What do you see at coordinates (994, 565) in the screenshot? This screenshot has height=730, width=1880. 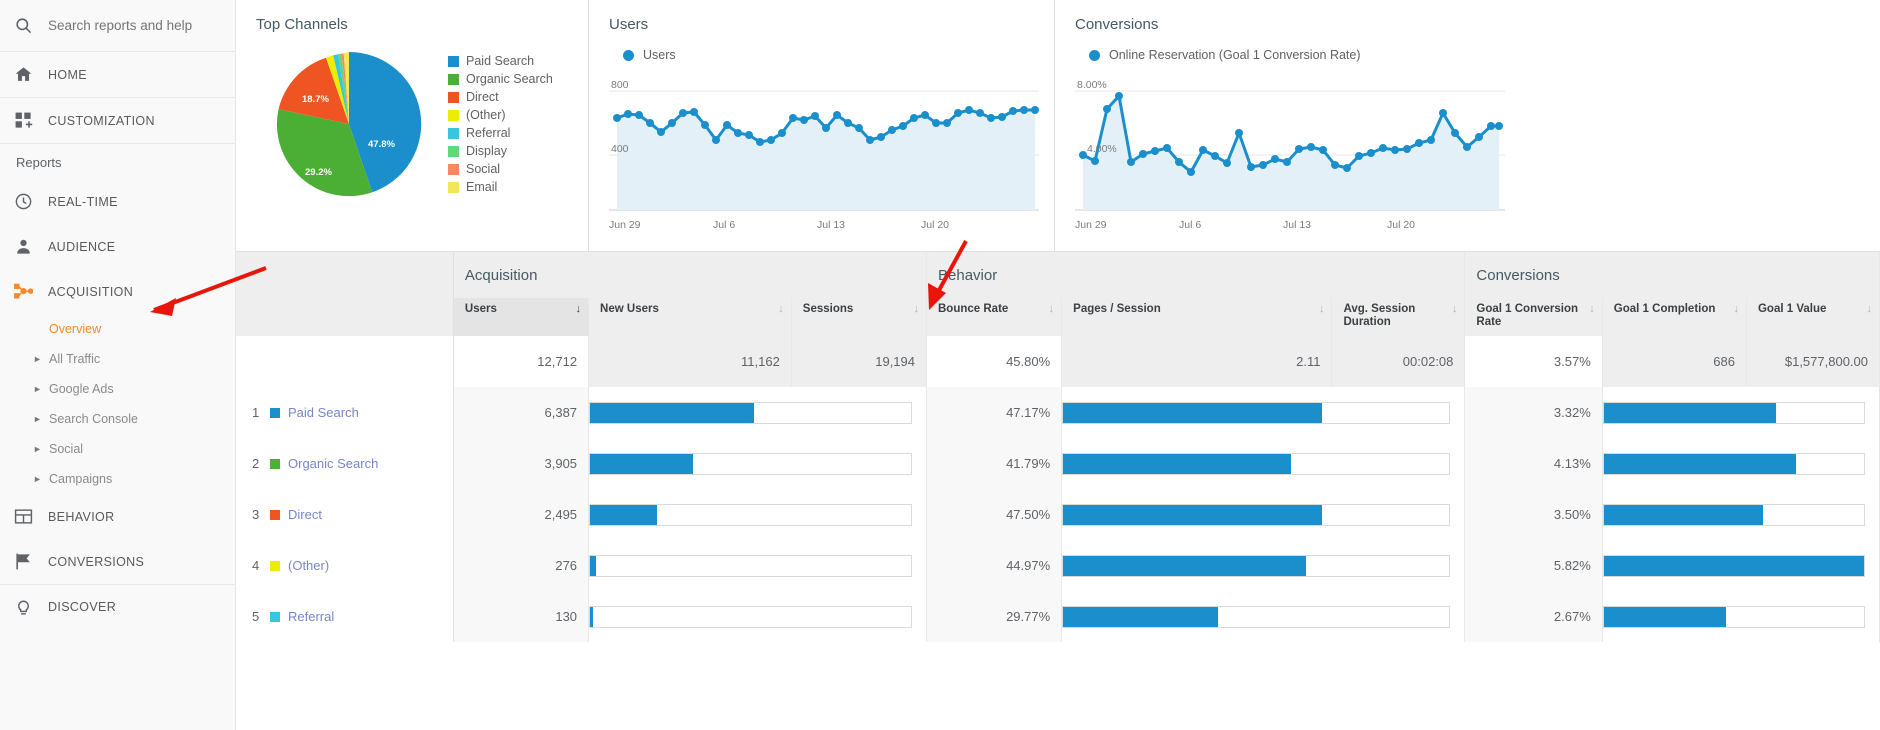 I see `row-bounce-rate: 44.97%` at bounding box center [994, 565].